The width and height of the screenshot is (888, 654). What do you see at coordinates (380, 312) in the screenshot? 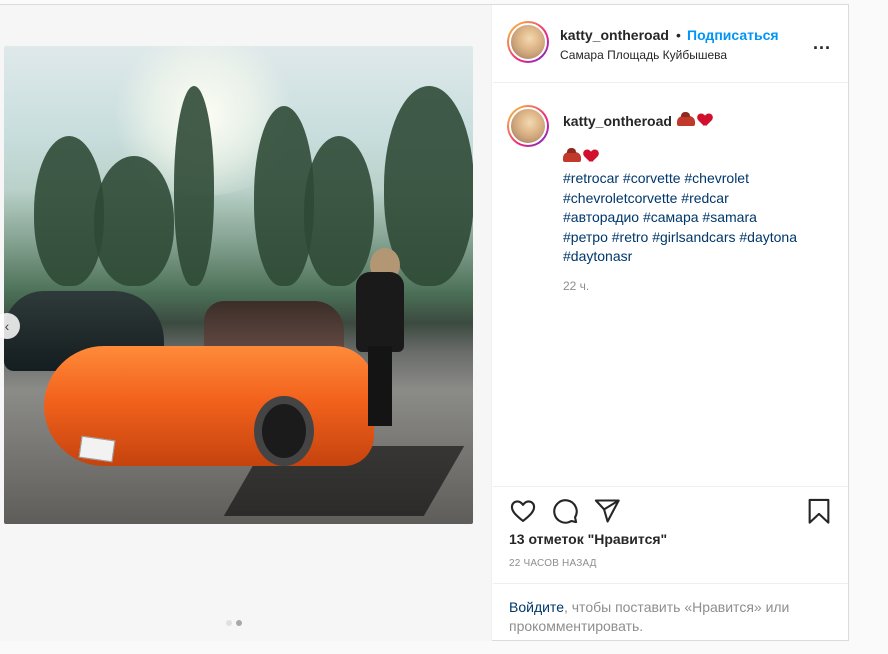
I see `person-body` at bounding box center [380, 312].